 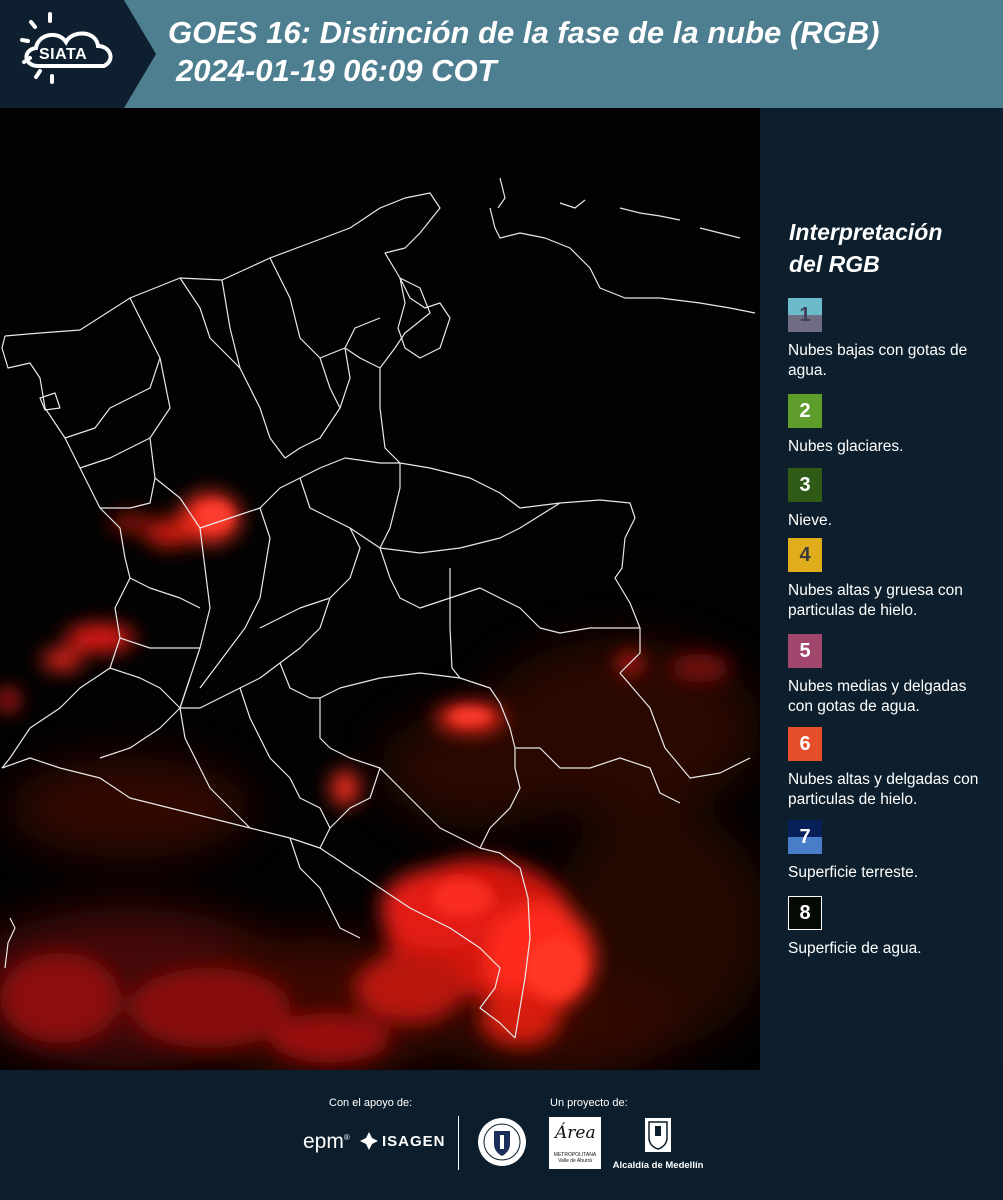 What do you see at coordinates (371, 1103) in the screenshot?
I see `support-label: Con el apoyo de:` at bounding box center [371, 1103].